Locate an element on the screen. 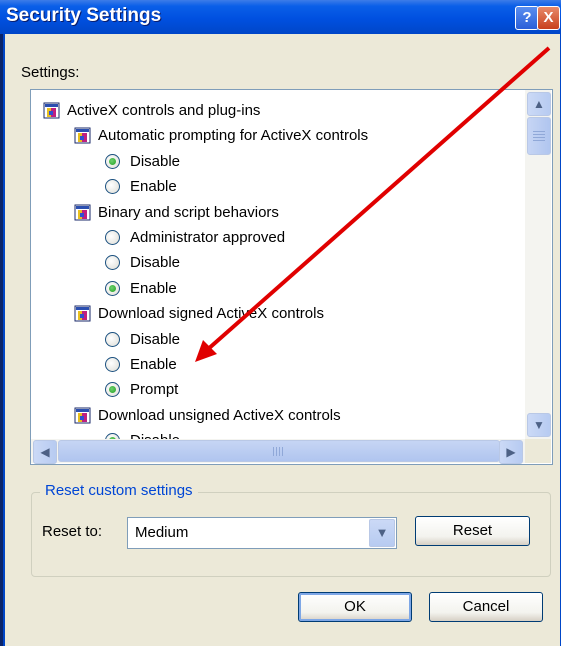  close-button: X is located at coordinates (548, 18).